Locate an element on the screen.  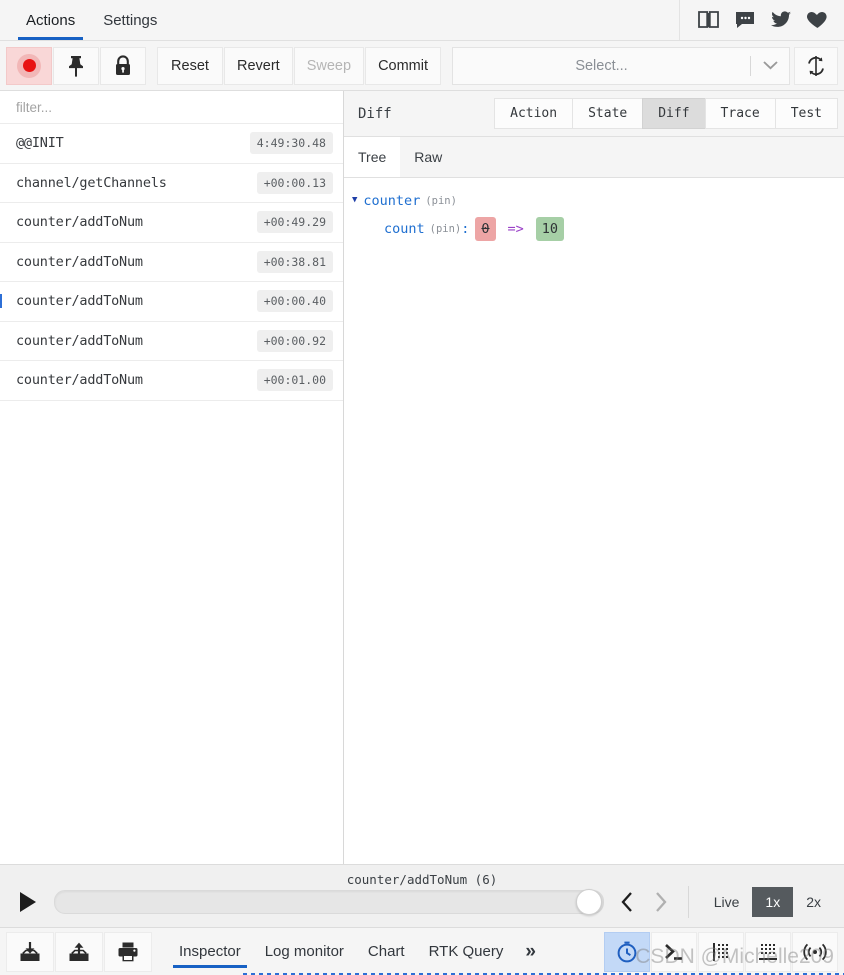
tab-chart-label: Chart is located at coordinates (386, 951).